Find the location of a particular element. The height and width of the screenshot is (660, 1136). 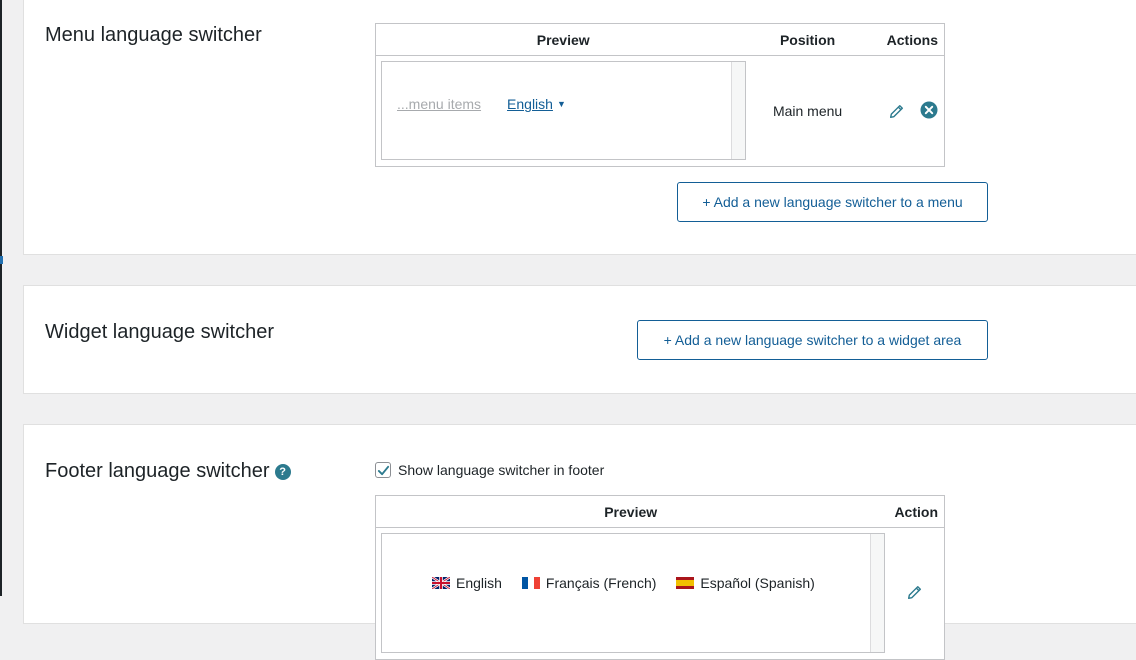

es-flag-icon is located at coordinates (685, 583).